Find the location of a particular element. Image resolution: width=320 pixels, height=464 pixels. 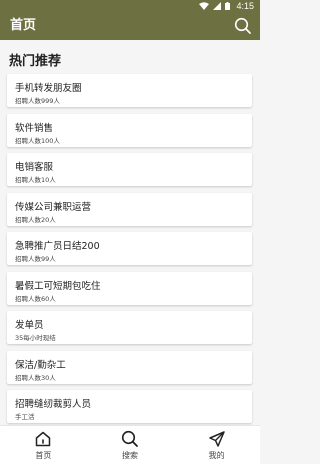

job-subtitle: 招聘人数30人 is located at coordinates (35, 377).